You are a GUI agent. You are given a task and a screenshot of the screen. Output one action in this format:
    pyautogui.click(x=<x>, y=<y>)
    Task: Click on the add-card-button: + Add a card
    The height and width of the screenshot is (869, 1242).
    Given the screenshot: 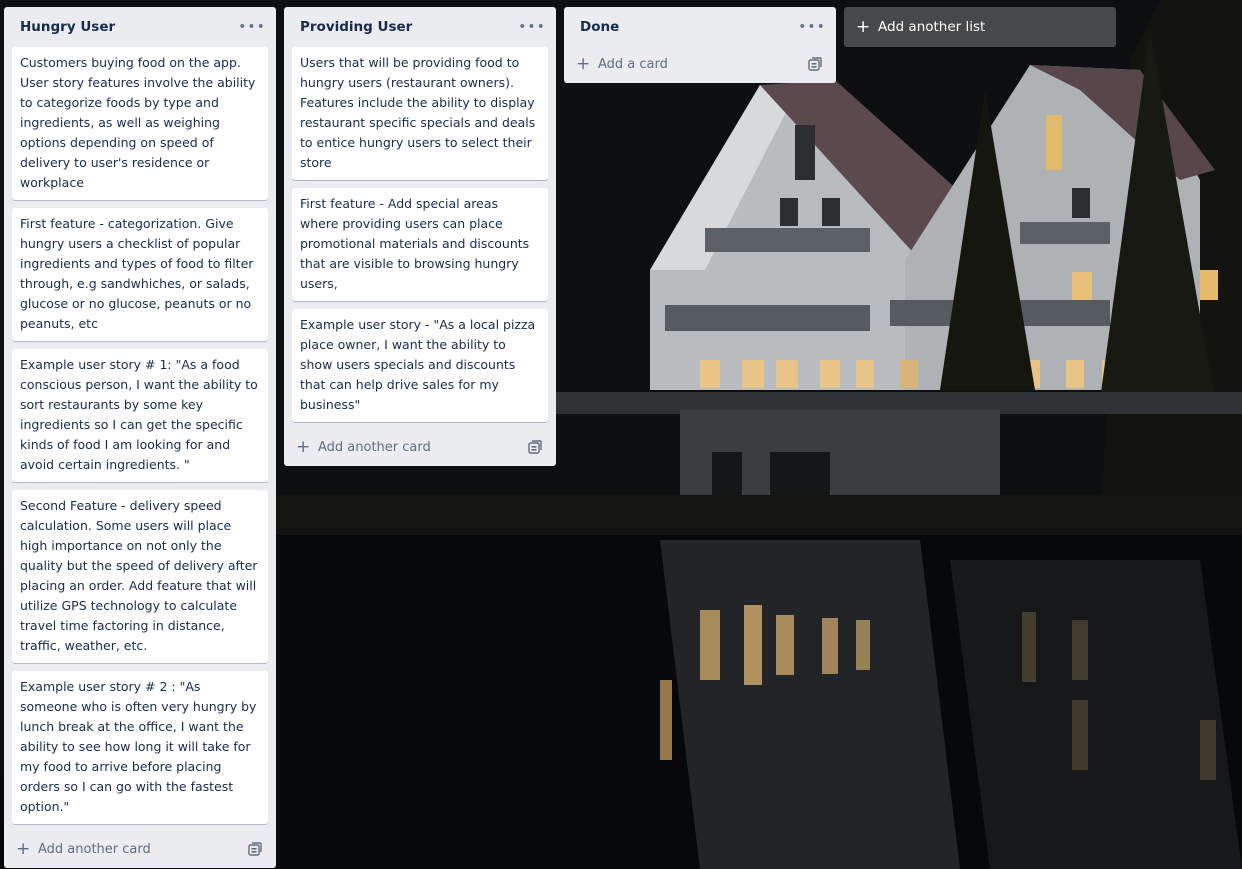 What is the action you would take?
    pyautogui.click(x=622, y=64)
    